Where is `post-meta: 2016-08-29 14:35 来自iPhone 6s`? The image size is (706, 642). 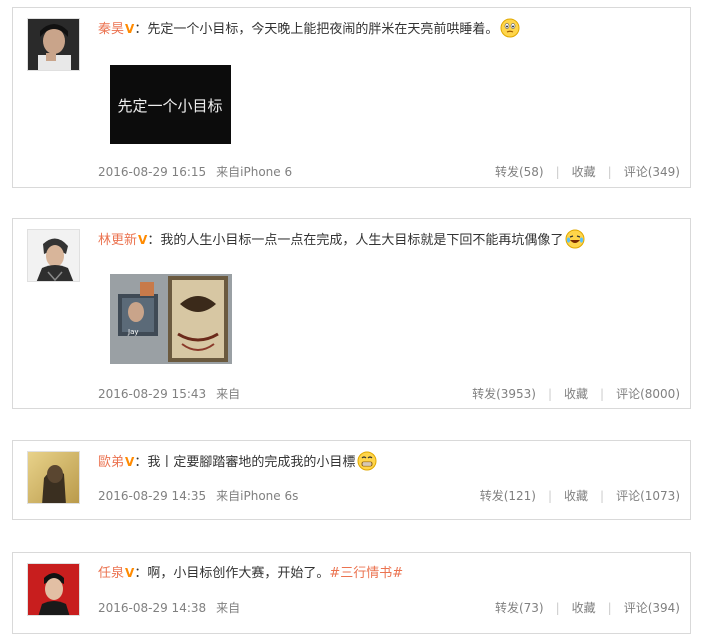
post-meta: 2016-08-29 14:35 来自iPhone 6s is located at coordinates (198, 495).